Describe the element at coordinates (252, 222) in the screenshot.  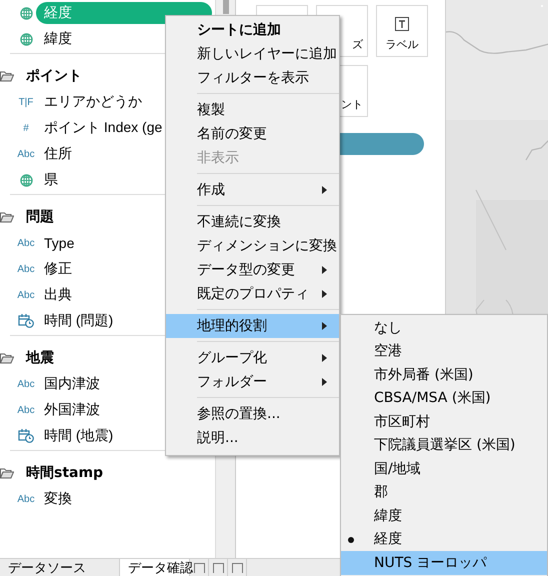
I see `menu-item: 不連続に変換` at that location.